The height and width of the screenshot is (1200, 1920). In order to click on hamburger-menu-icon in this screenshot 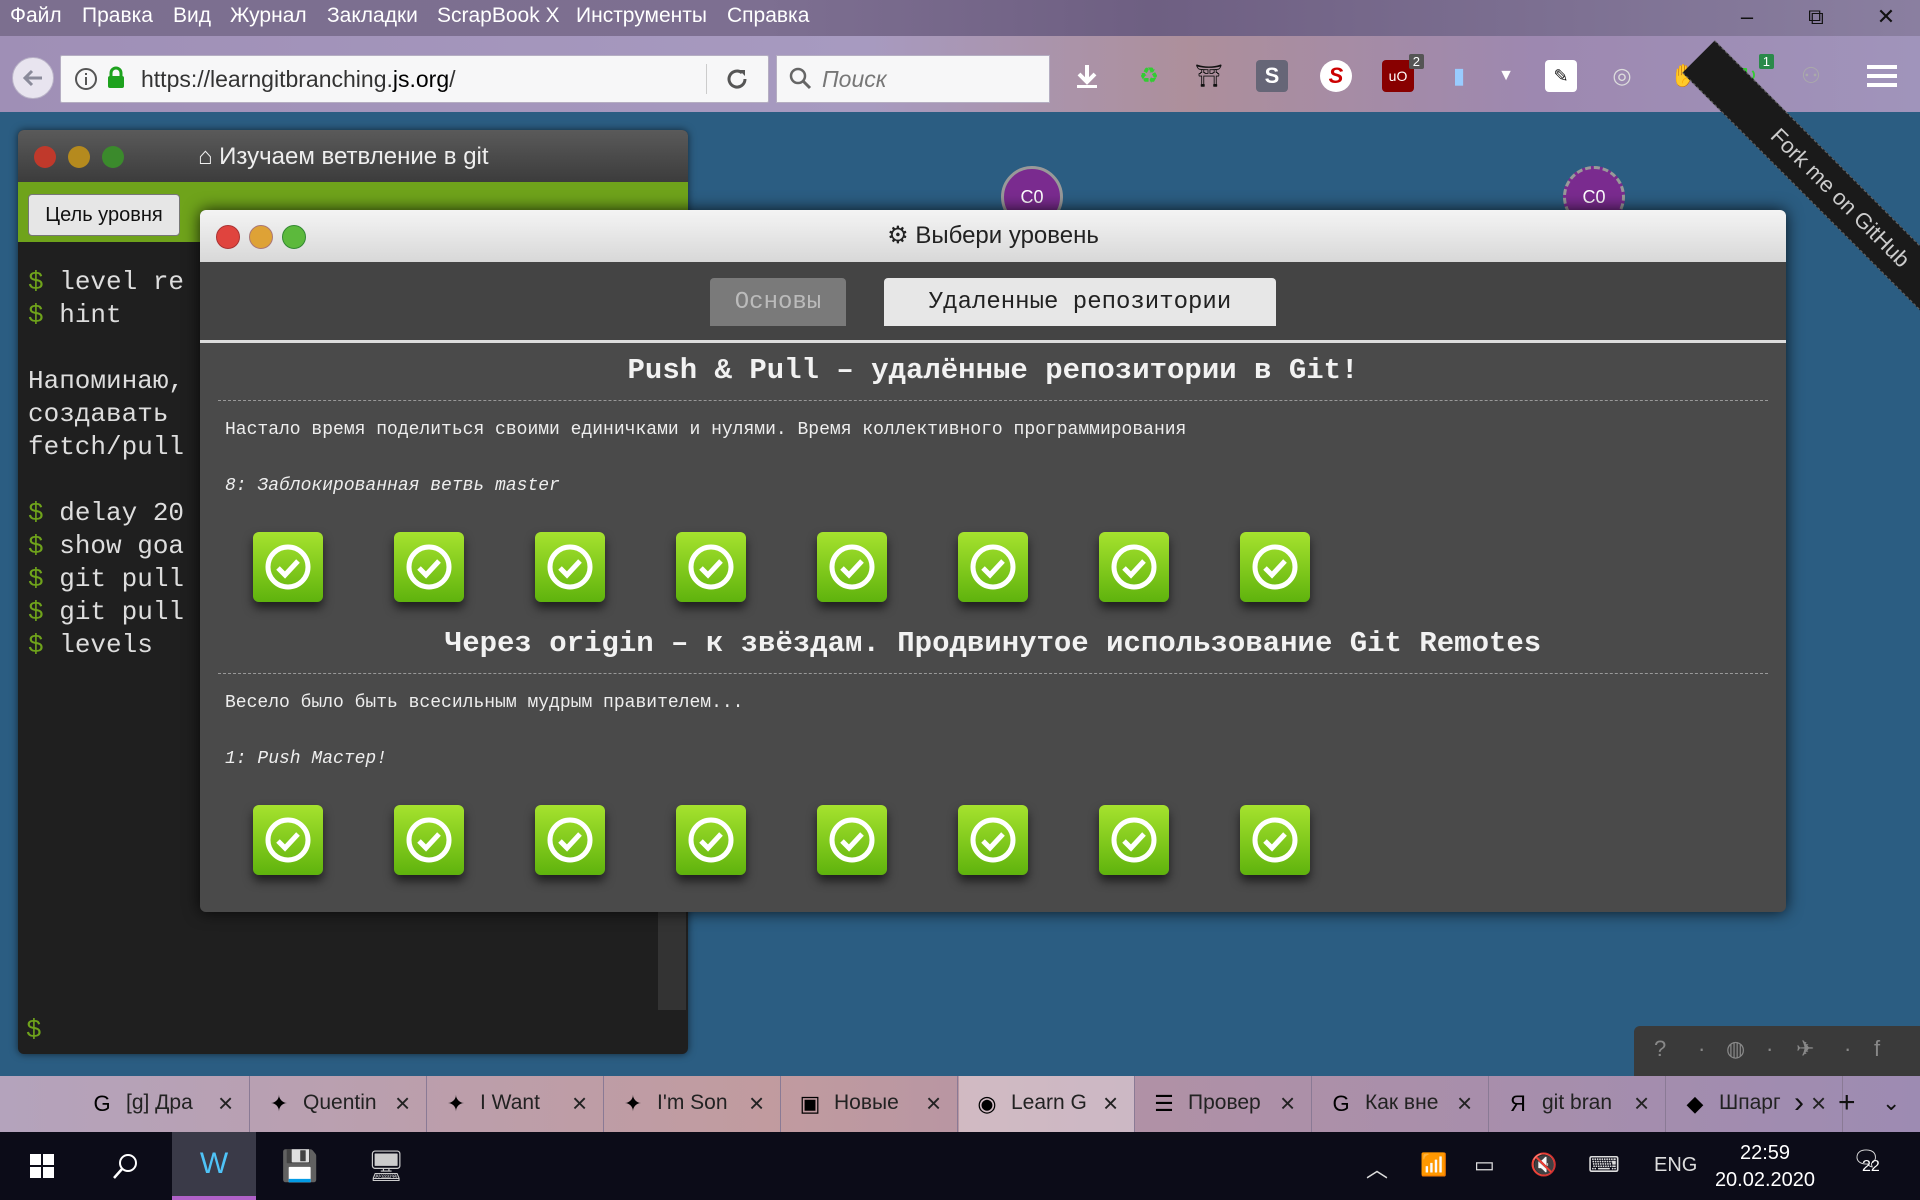, I will do `click(1882, 76)`.